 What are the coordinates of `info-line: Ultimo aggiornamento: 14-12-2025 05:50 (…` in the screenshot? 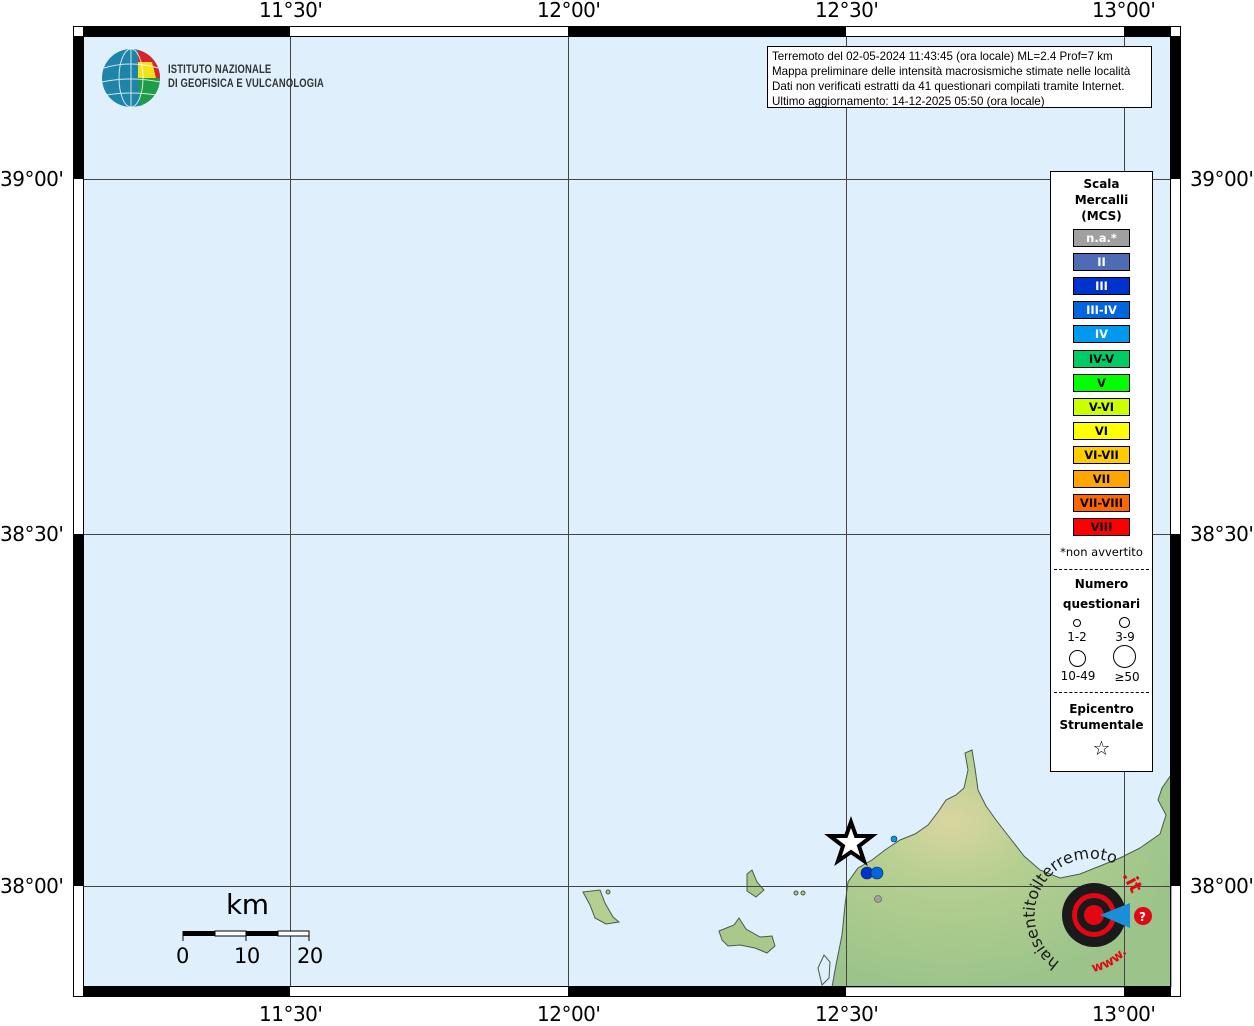 It's located at (908, 101).